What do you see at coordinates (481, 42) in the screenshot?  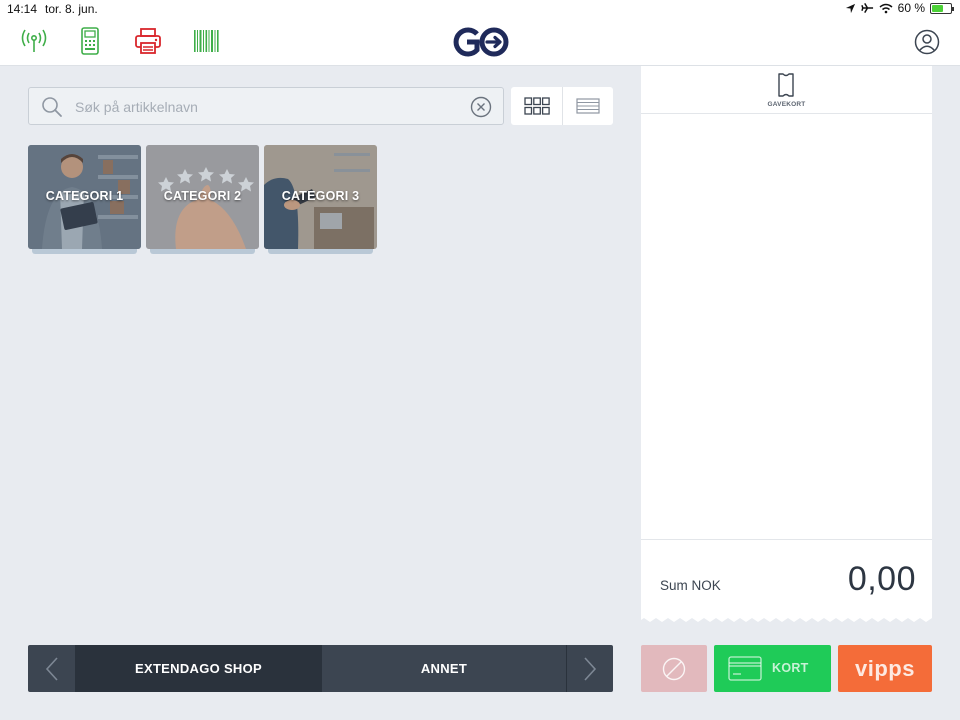 I see `go-logo` at bounding box center [481, 42].